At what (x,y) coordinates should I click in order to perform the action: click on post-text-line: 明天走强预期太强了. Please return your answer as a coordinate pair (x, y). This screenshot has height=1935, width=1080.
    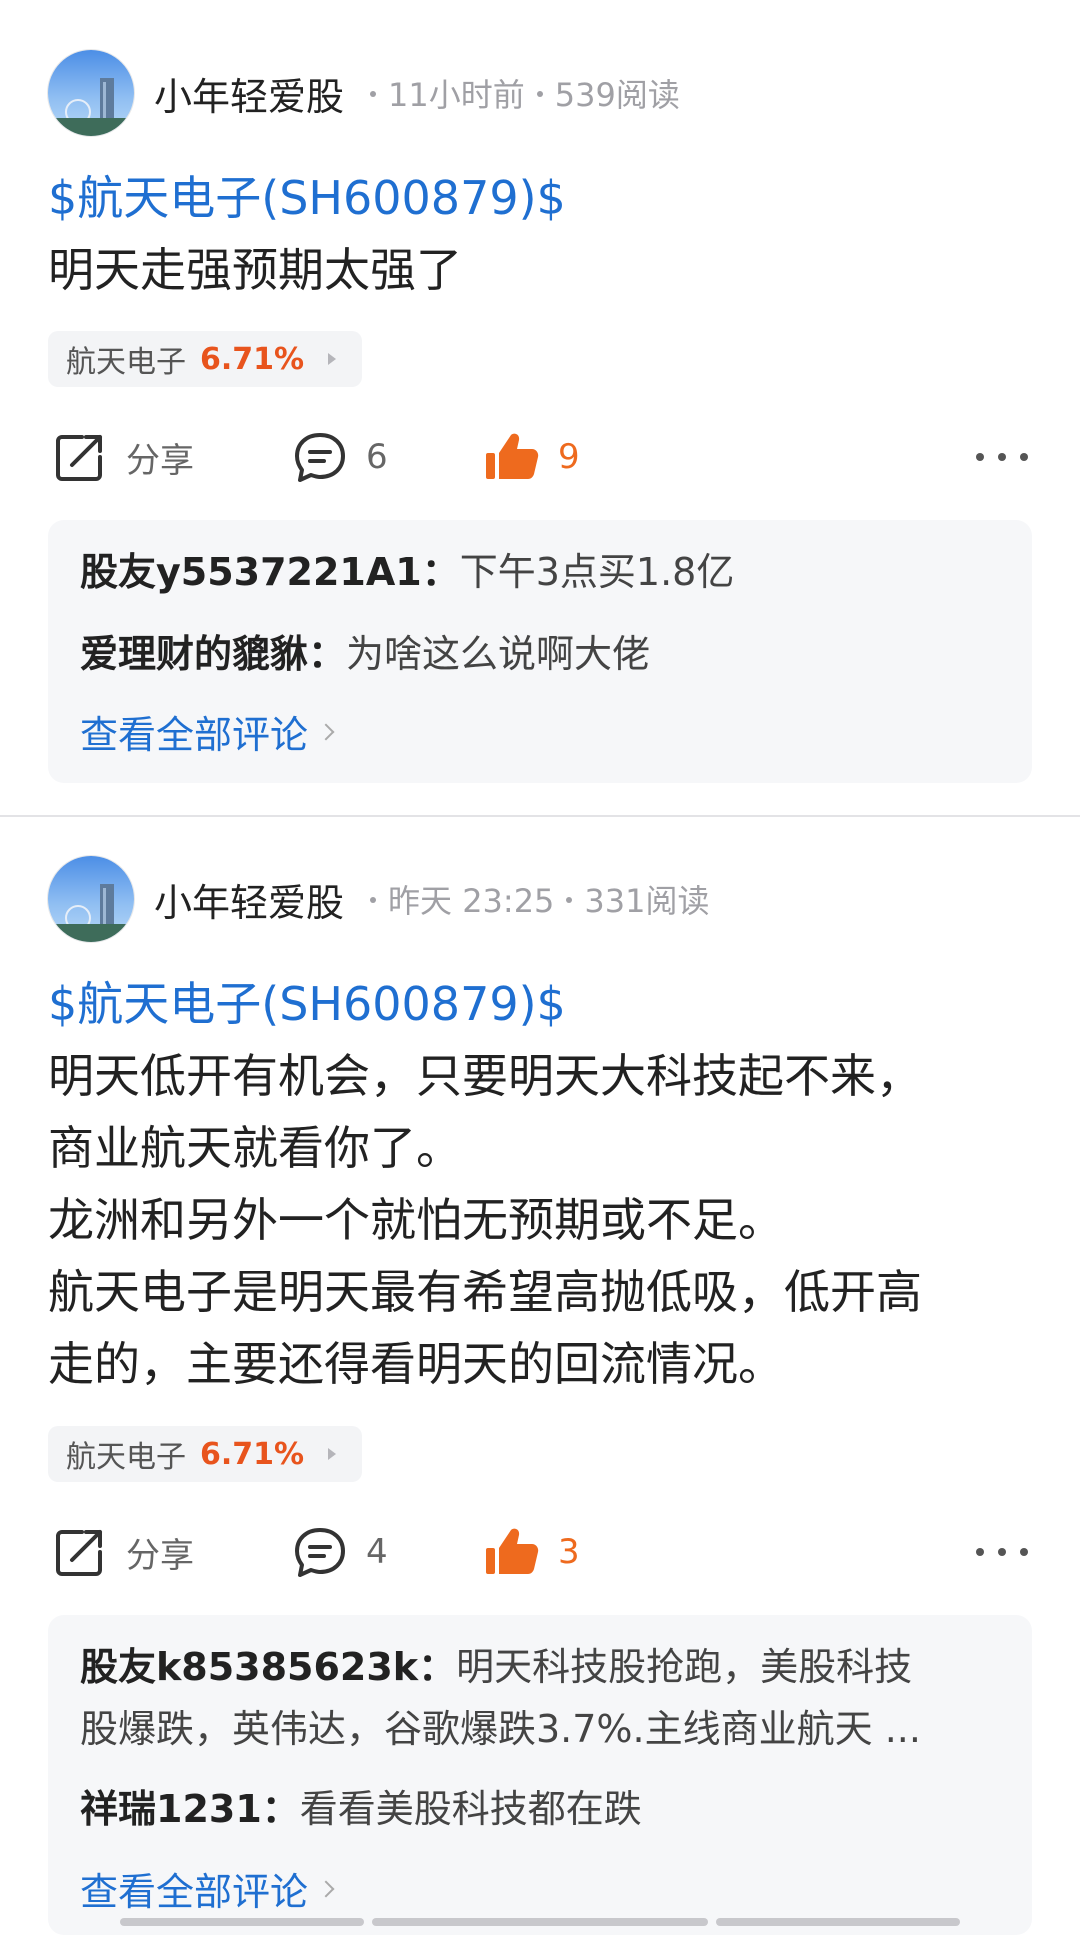
    Looking at the image, I should click on (255, 270).